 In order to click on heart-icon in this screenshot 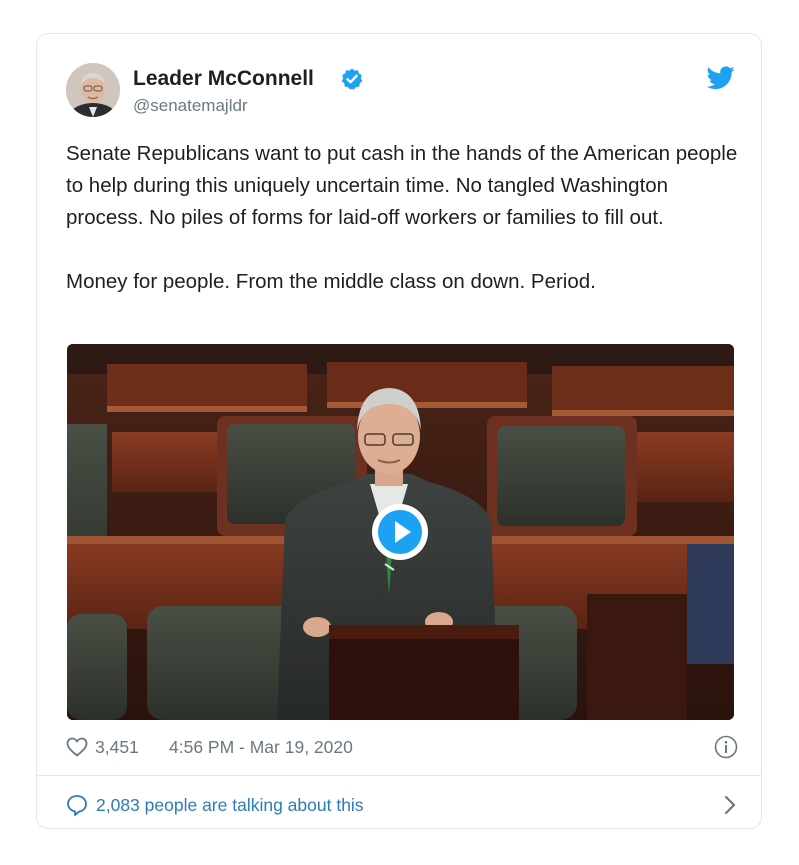, I will do `click(77, 747)`.